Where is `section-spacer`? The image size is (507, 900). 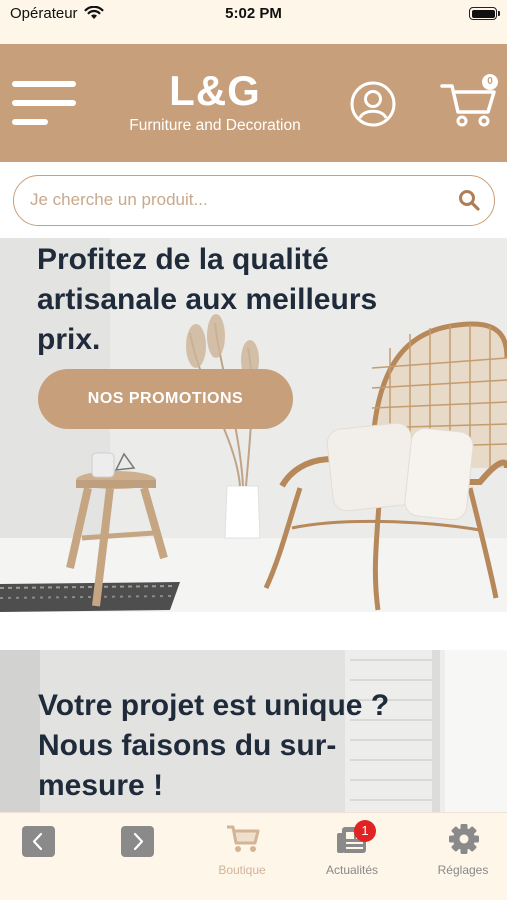 section-spacer is located at coordinates (253, 631).